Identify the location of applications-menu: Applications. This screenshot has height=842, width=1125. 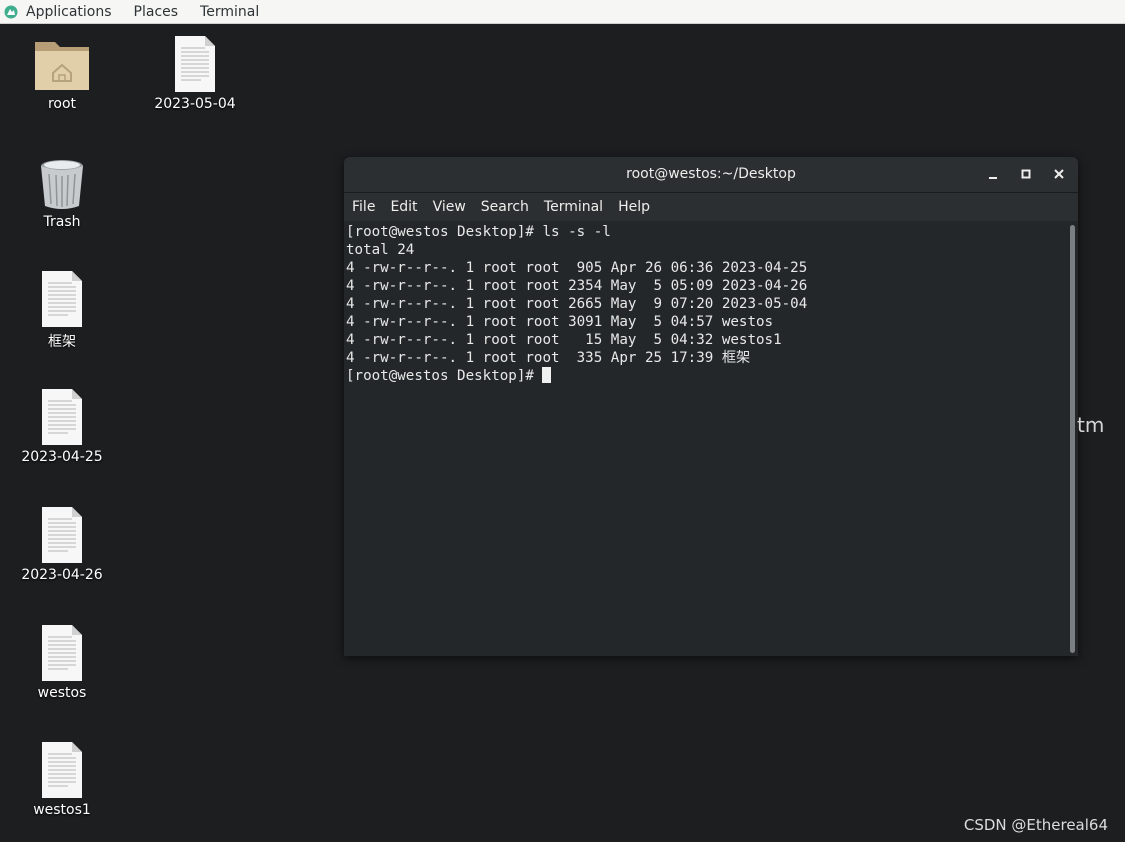
(69, 12).